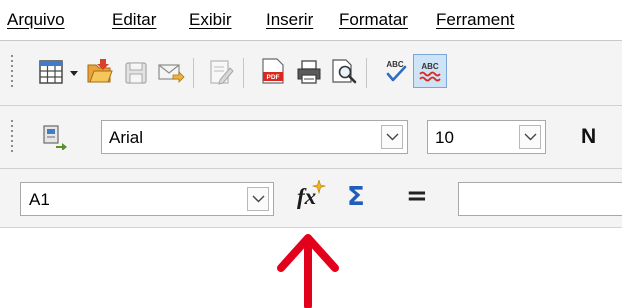 The width and height of the screenshot is (622, 308). Describe the element at coordinates (55, 136) in the screenshot. I see `styles-icon` at that location.